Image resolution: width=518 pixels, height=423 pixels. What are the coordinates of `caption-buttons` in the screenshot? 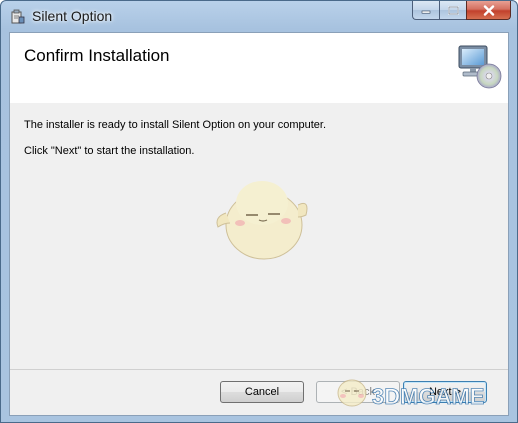 It's located at (461, 11).